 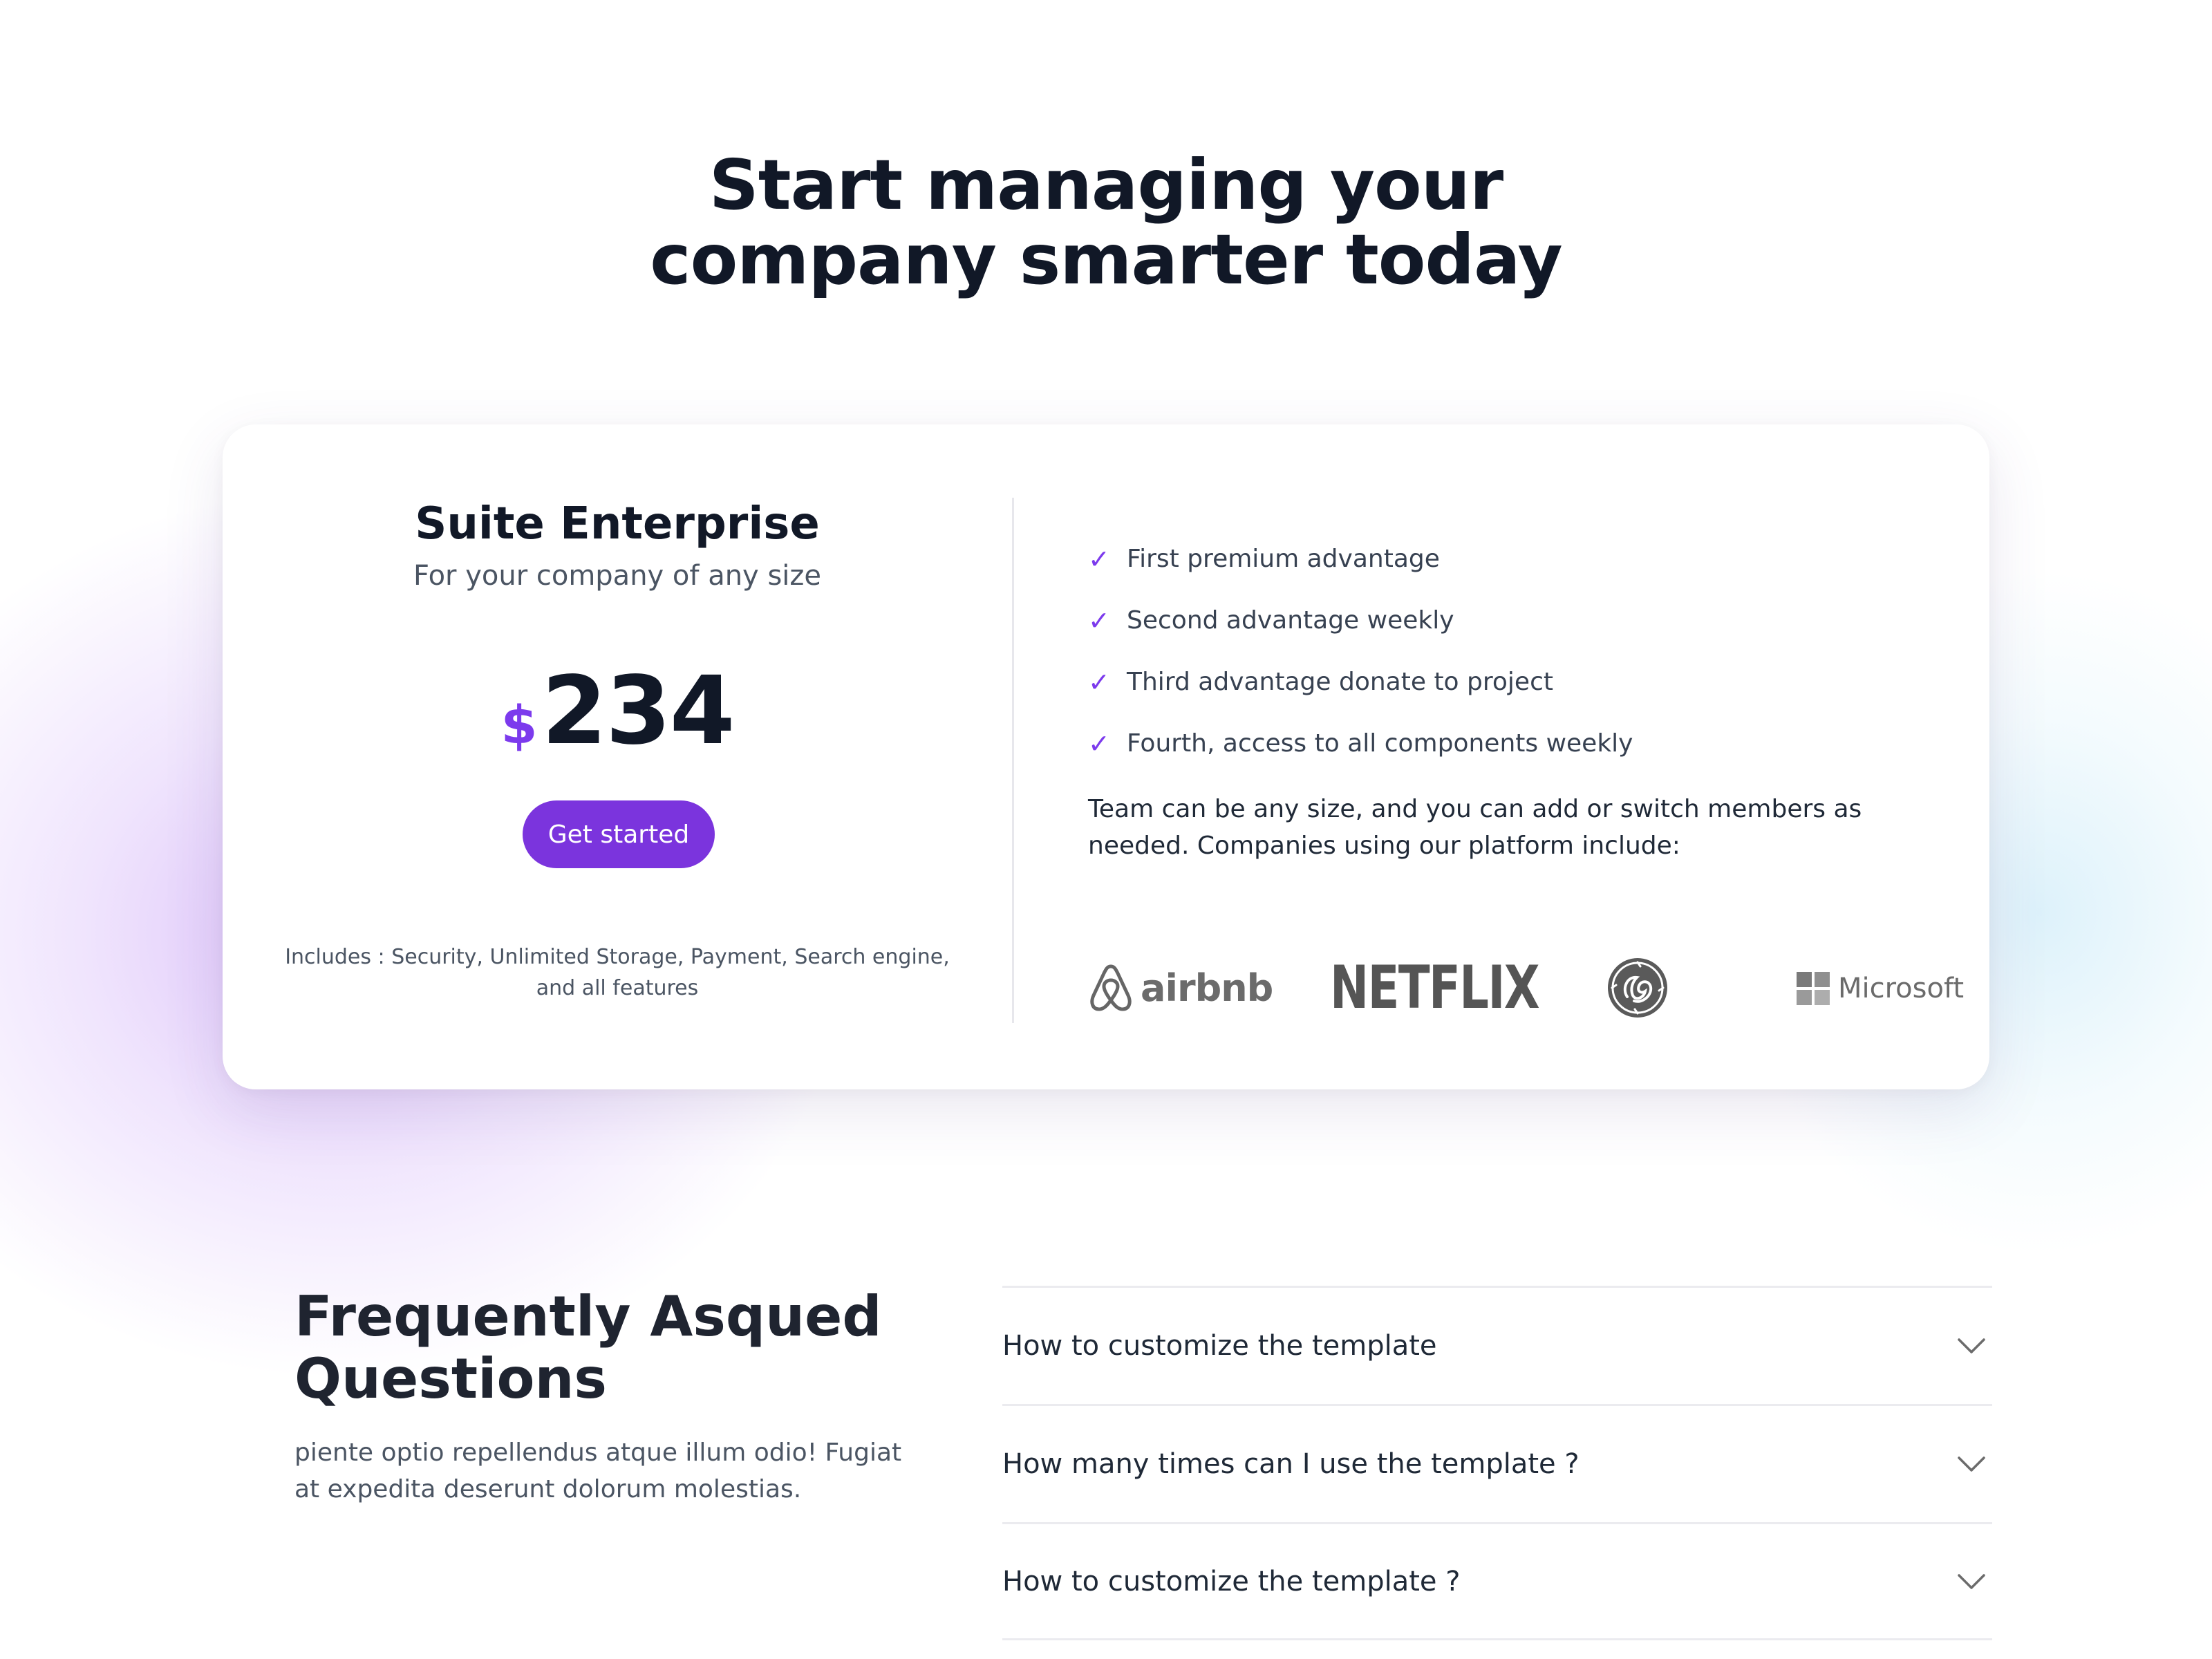 I want to click on faq-item: How many times can I use the template ?, so click(x=1497, y=1463).